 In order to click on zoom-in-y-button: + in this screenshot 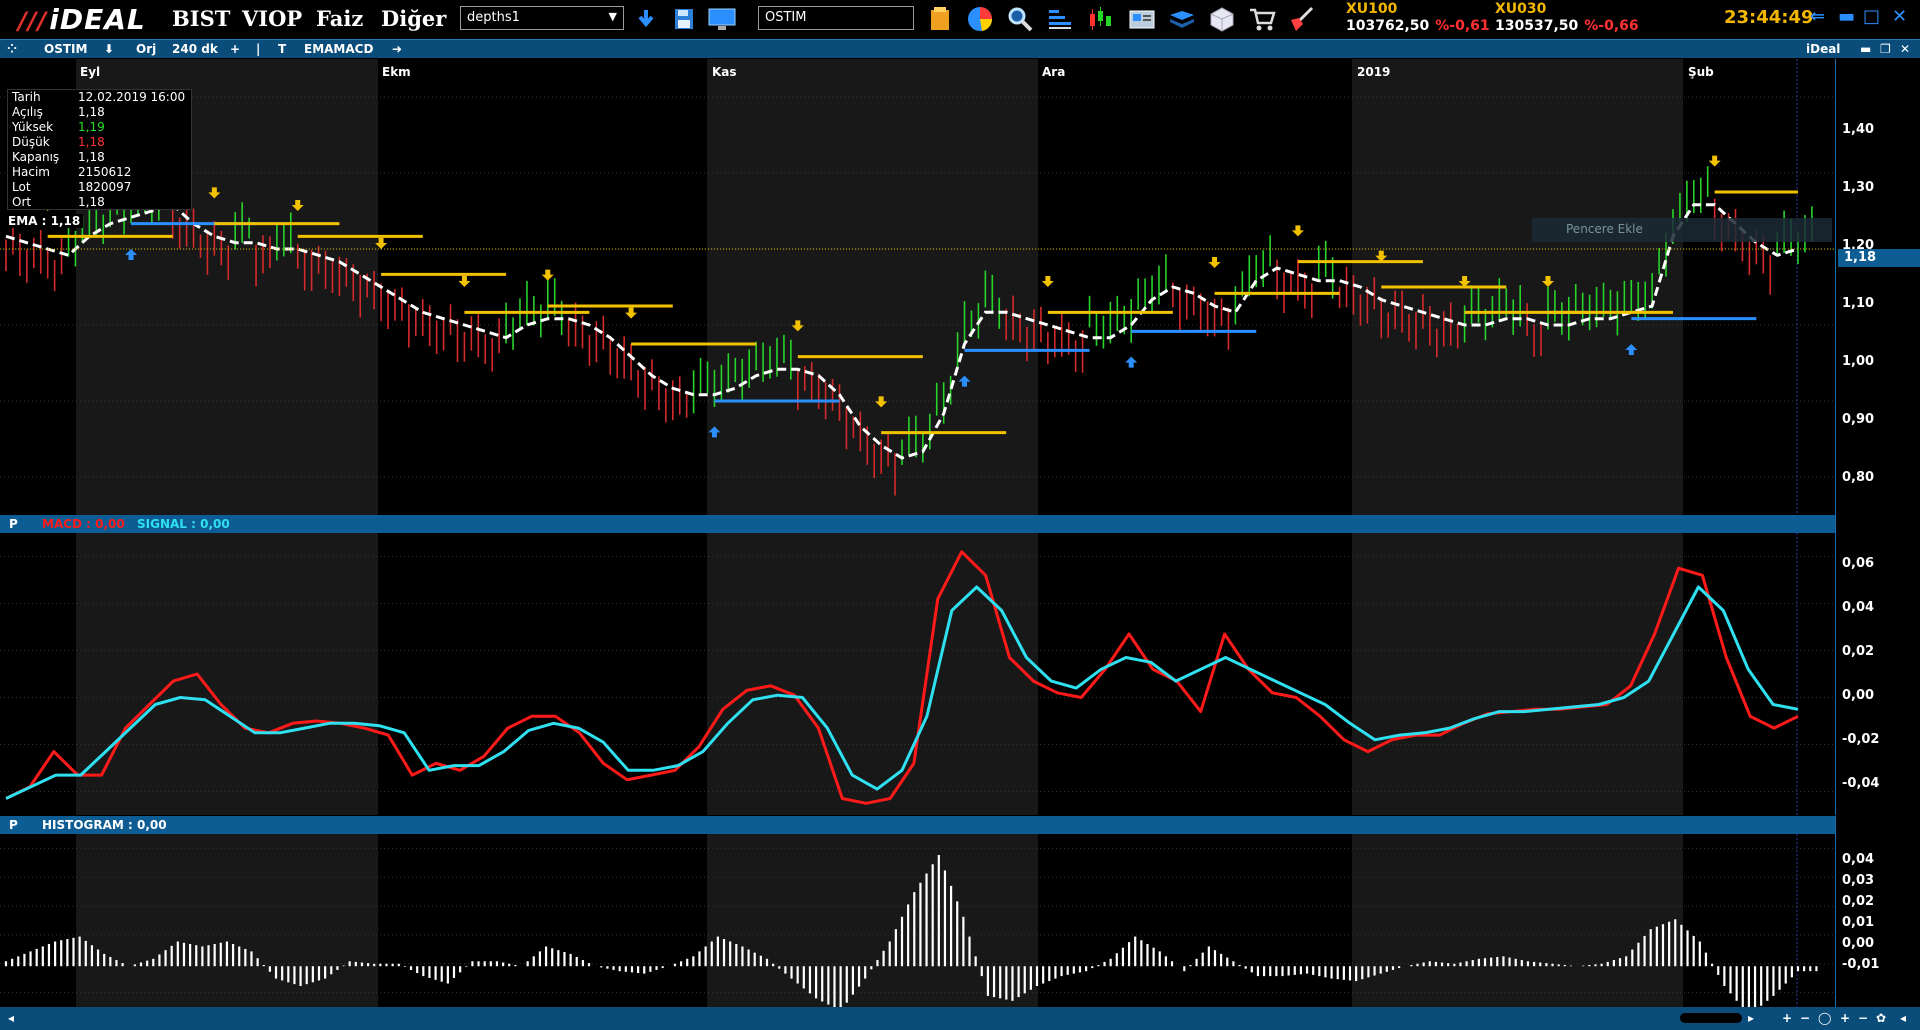, I will do `click(1845, 1018)`.